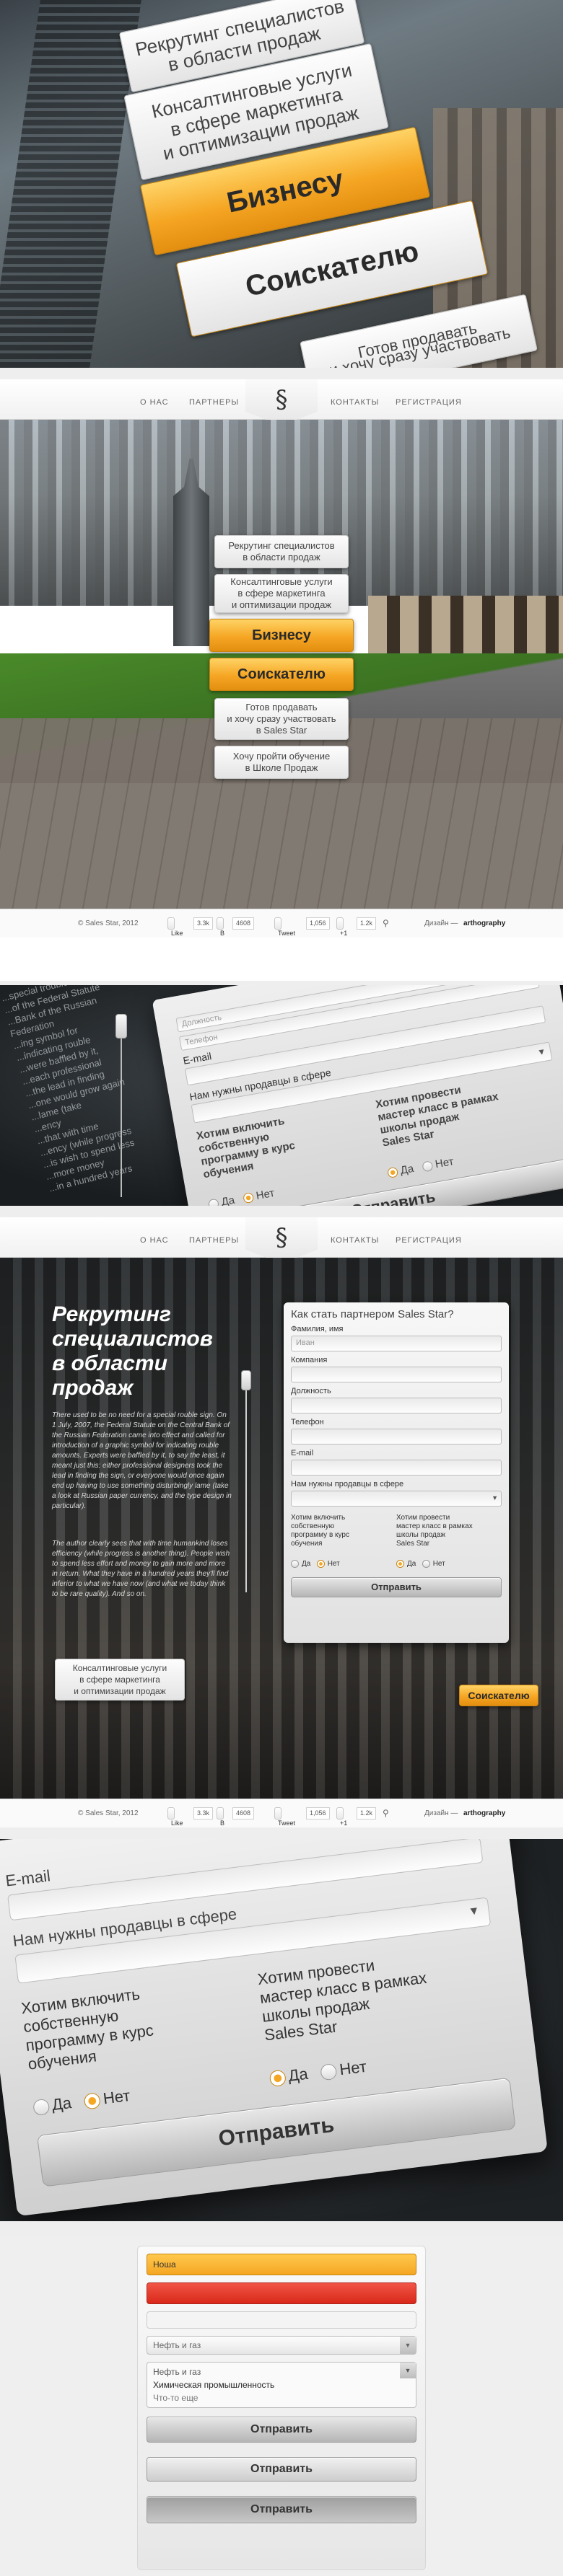 This screenshot has height=2576, width=563. What do you see at coordinates (317, 1329) in the screenshot?
I see `name-label: Фамилия, имя` at bounding box center [317, 1329].